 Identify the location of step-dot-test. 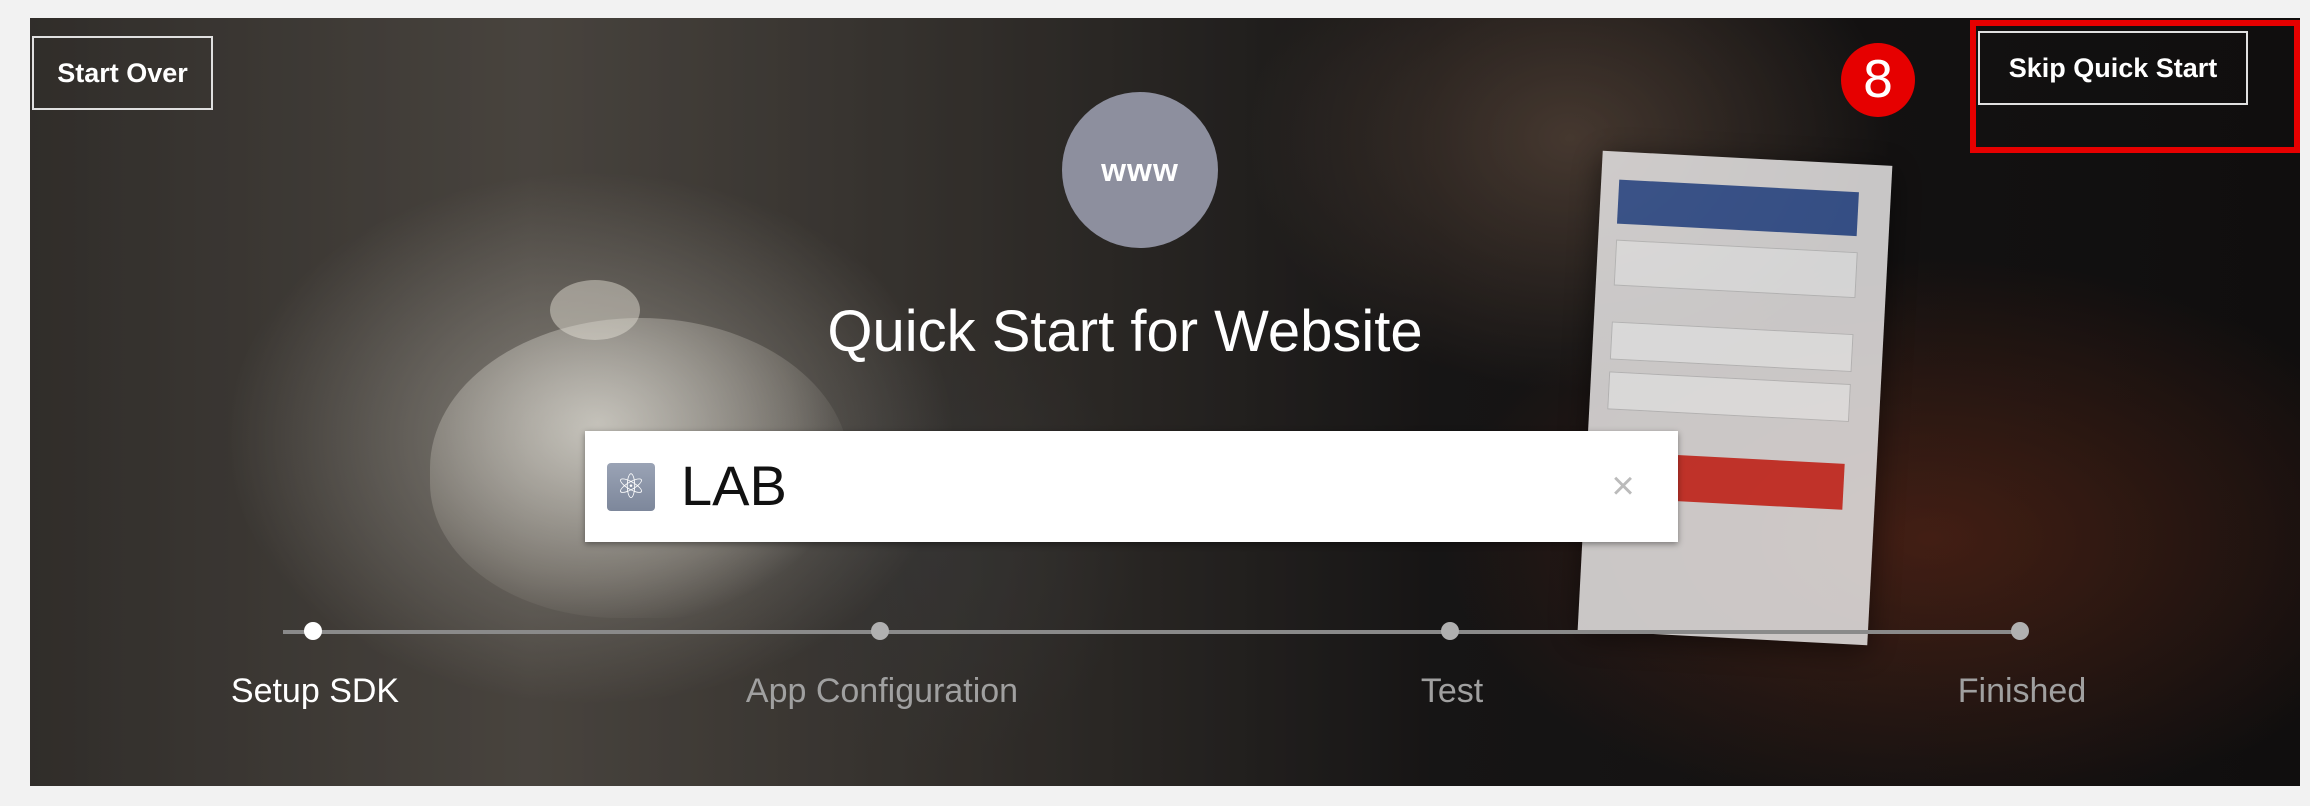
(1450, 631).